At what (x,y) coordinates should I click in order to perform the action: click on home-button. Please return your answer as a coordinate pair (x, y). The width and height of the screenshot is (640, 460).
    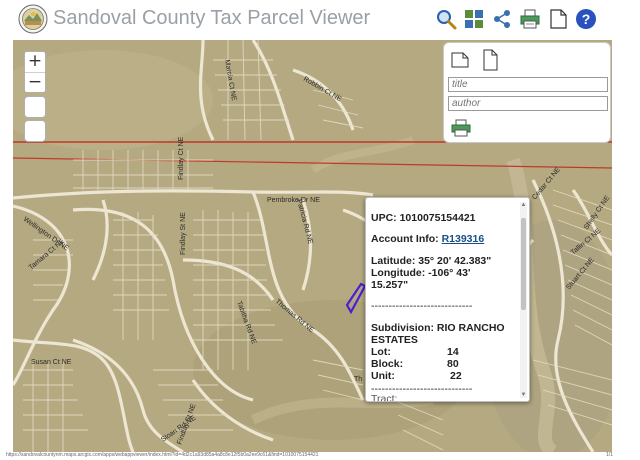
    Looking at the image, I should click on (35, 107).